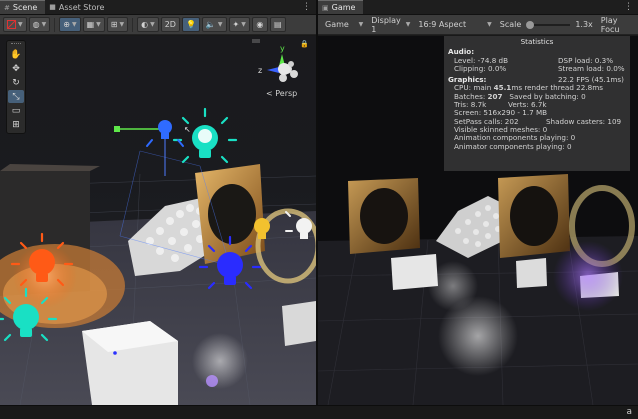 The image size is (638, 419). What do you see at coordinates (158, 7) in the screenshot?
I see `scene-tabbar: # Scene ■ Asset Store ⋮` at bounding box center [158, 7].